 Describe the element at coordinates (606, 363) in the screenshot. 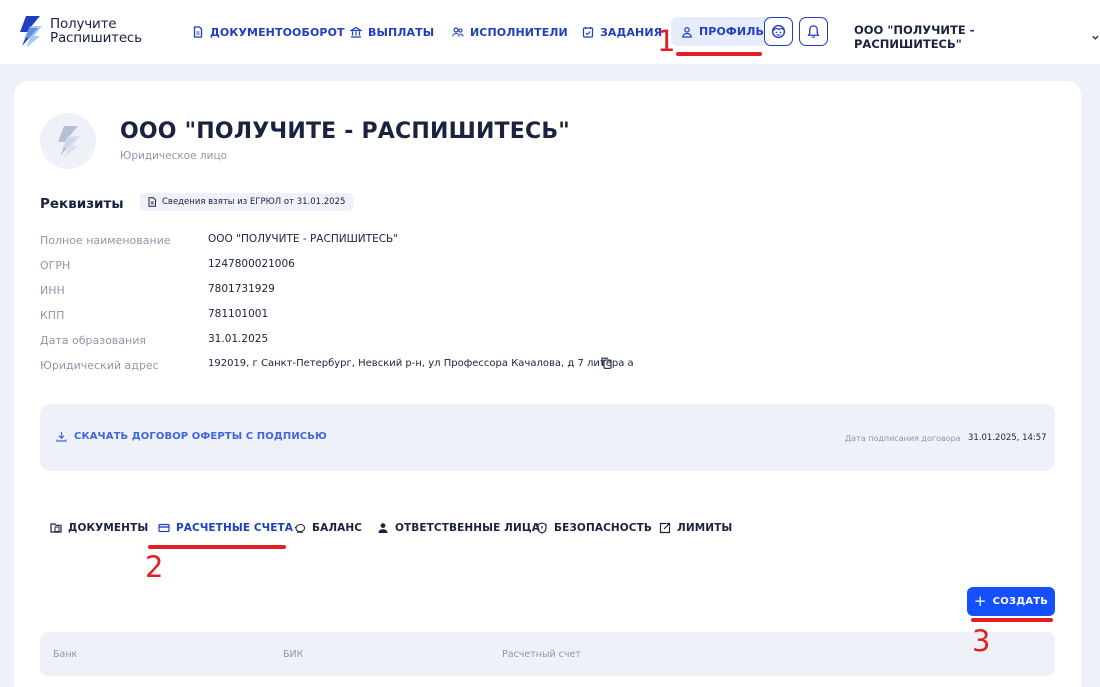

I see `copy-icon` at that location.